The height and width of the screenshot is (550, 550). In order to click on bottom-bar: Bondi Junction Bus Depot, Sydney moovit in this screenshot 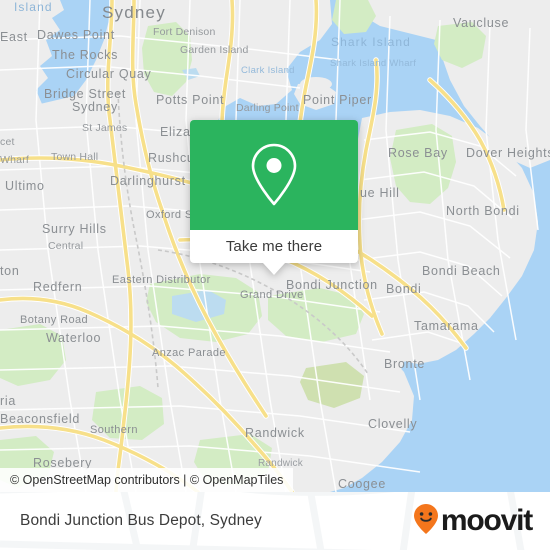, I will do `click(275, 521)`.